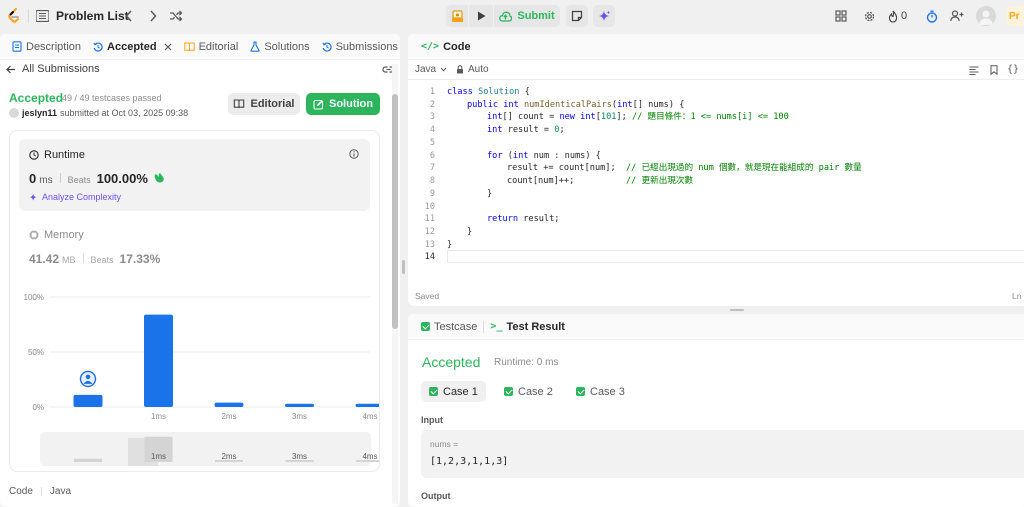  Describe the element at coordinates (527, 16) in the screenshot. I see `submit-button: Submit` at that location.